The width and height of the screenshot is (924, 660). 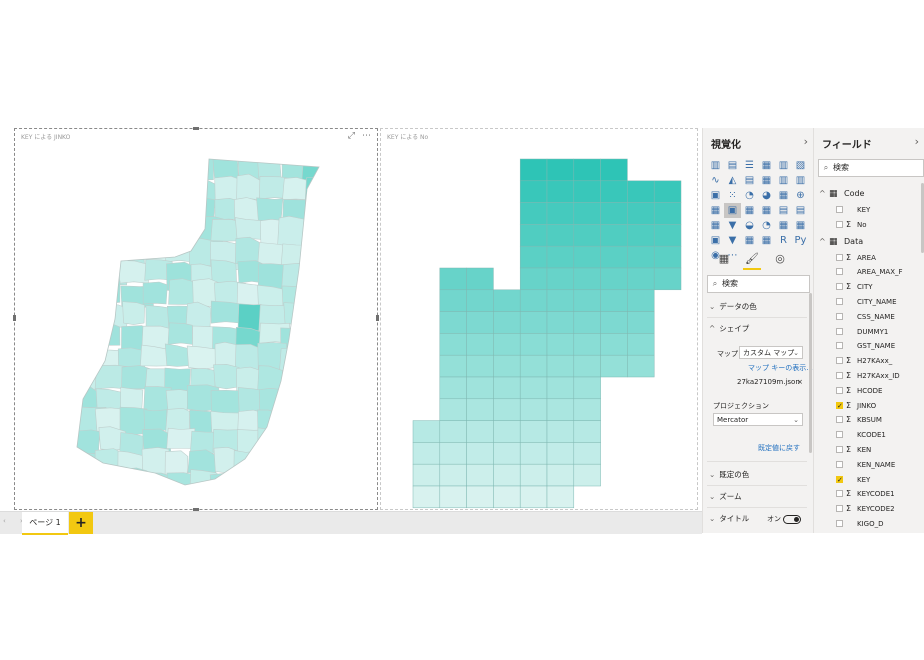 What do you see at coordinates (806, 141) in the screenshot?
I see `collapse-pane-icon: ›` at bounding box center [806, 141].